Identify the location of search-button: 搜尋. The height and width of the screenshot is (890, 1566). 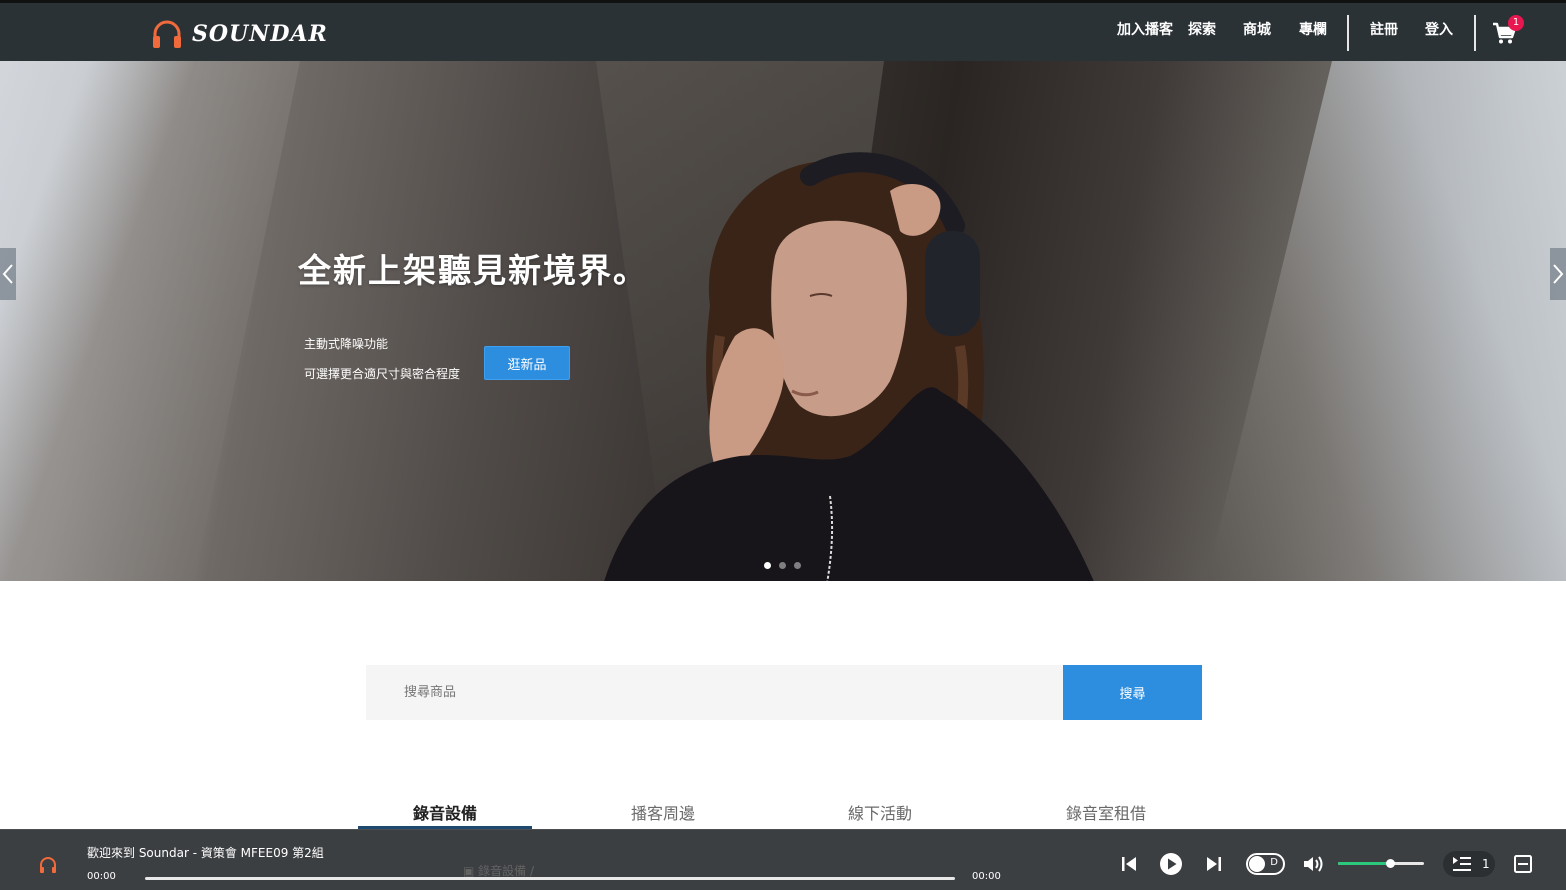
(1132, 692).